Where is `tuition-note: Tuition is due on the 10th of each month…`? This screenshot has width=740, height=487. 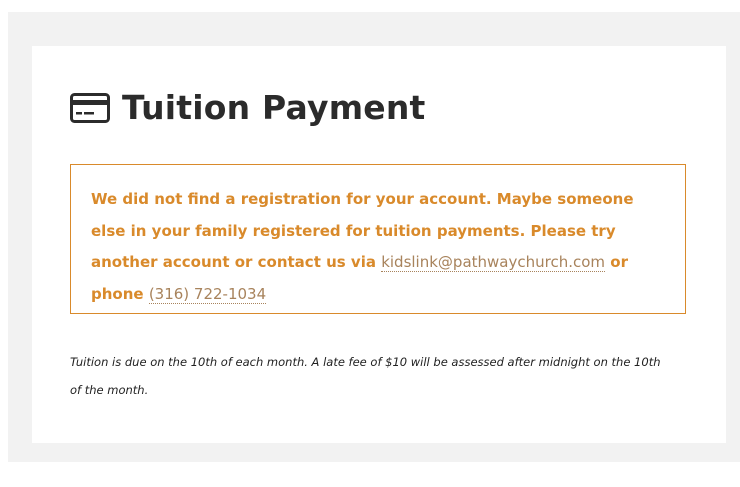 tuition-note: Tuition is due on the 10th of each month… is located at coordinates (365, 376).